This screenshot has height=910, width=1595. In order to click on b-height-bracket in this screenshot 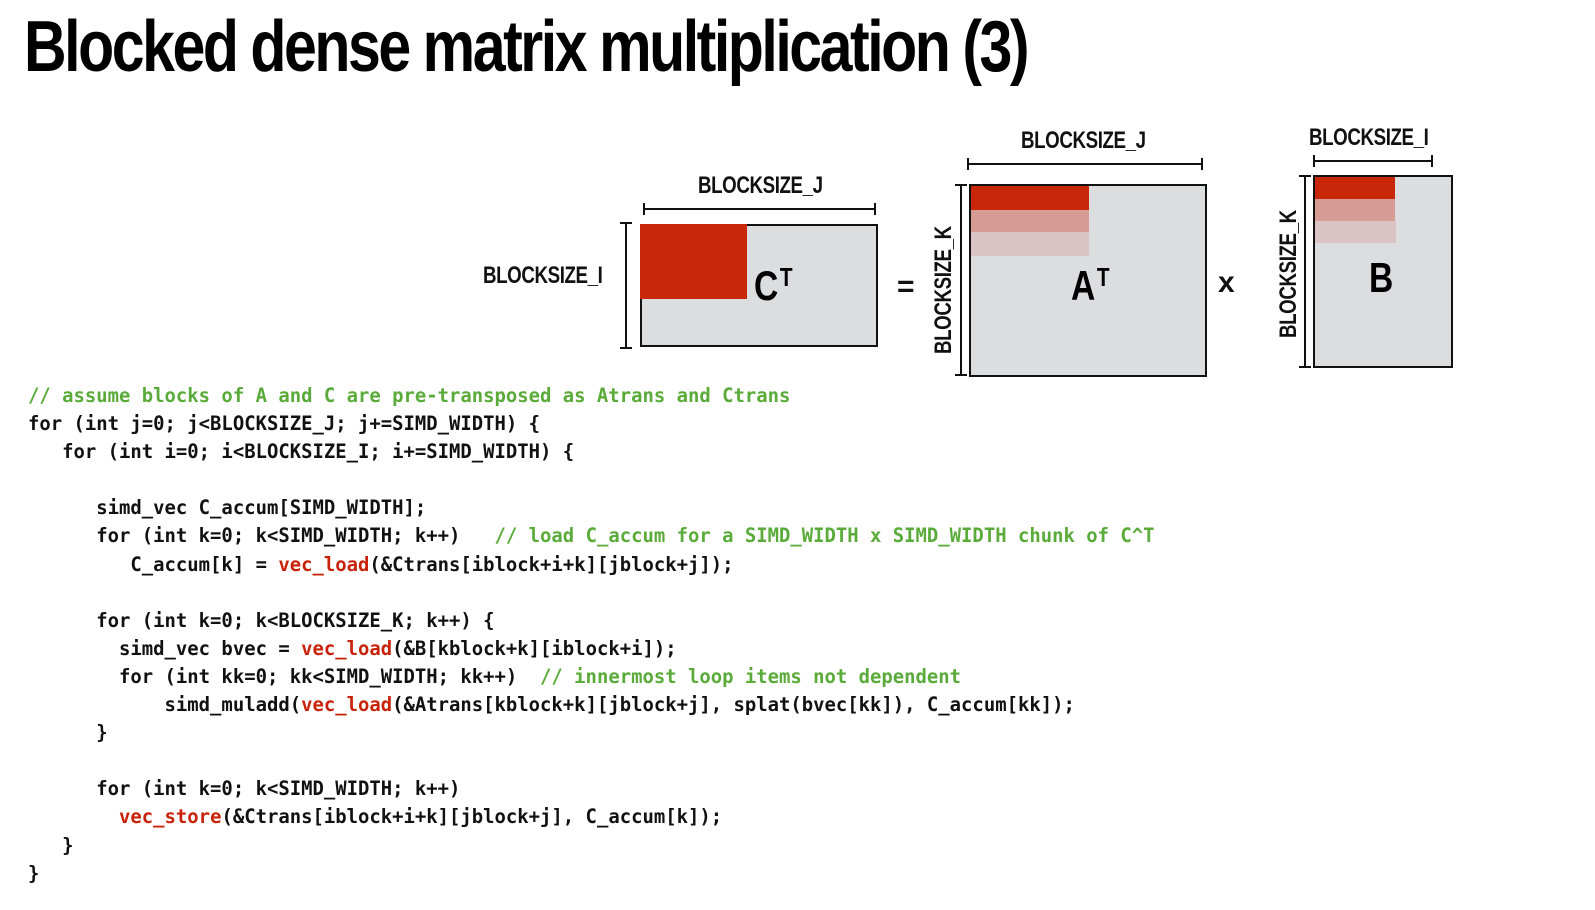, I will do `click(1305, 271)`.